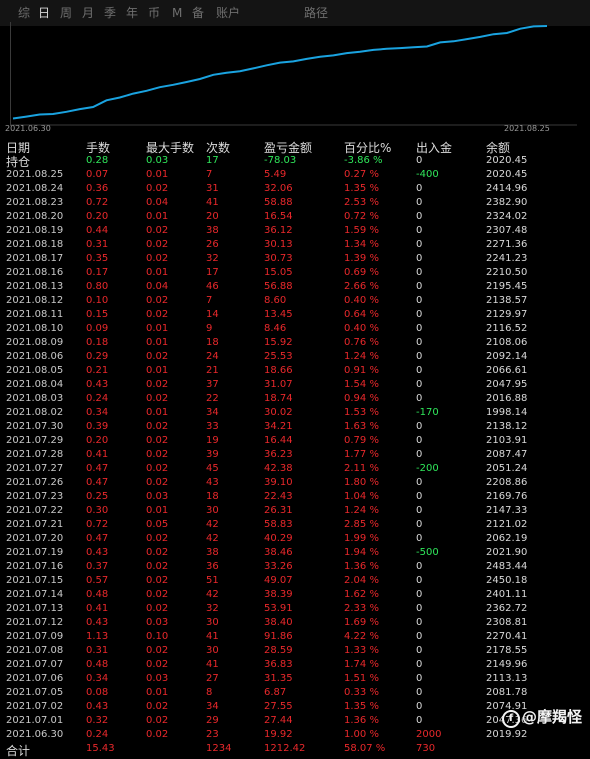 Image resolution: width=590 pixels, height=759 pixels. I want to click on holding-count: 17, so click(212, 160).